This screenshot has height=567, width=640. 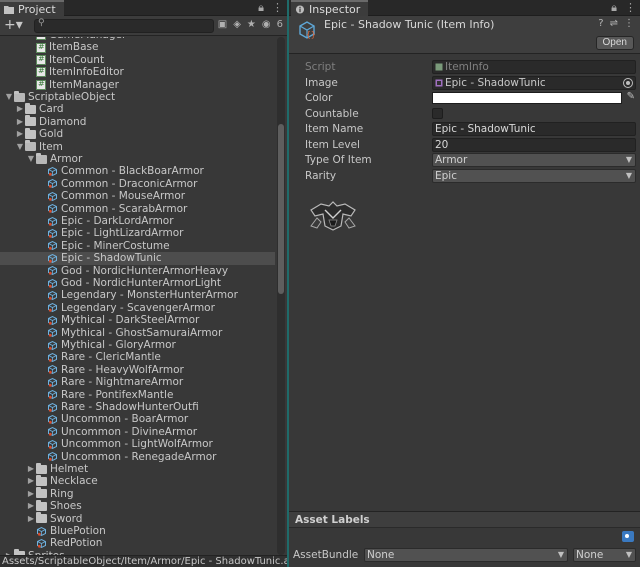 What do you see at coordinates (334, 129) in the screenshot?
I see `item-name-label: Item Name` at bounding box center [334, 129].